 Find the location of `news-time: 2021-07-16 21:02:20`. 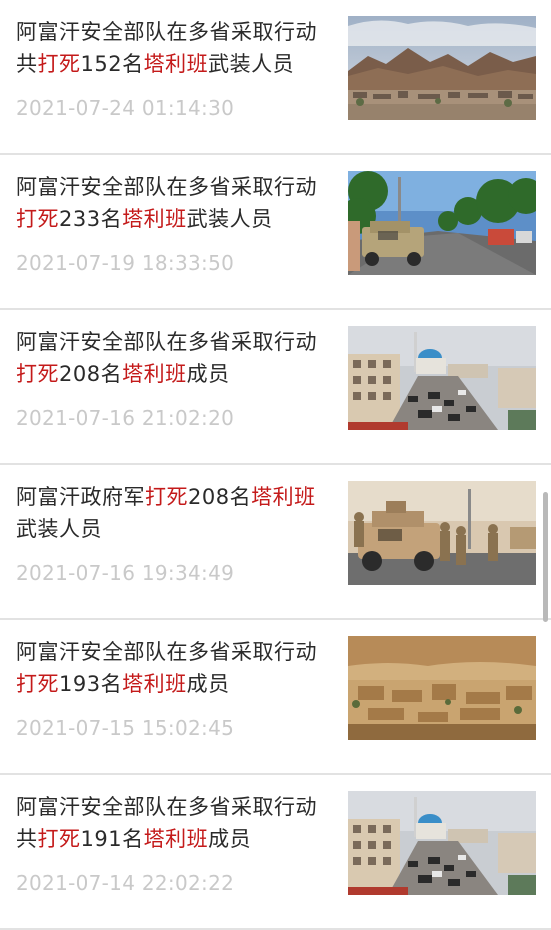

news-time: 2021-07-16 21:02:20 is located at coordinates (125, 418).